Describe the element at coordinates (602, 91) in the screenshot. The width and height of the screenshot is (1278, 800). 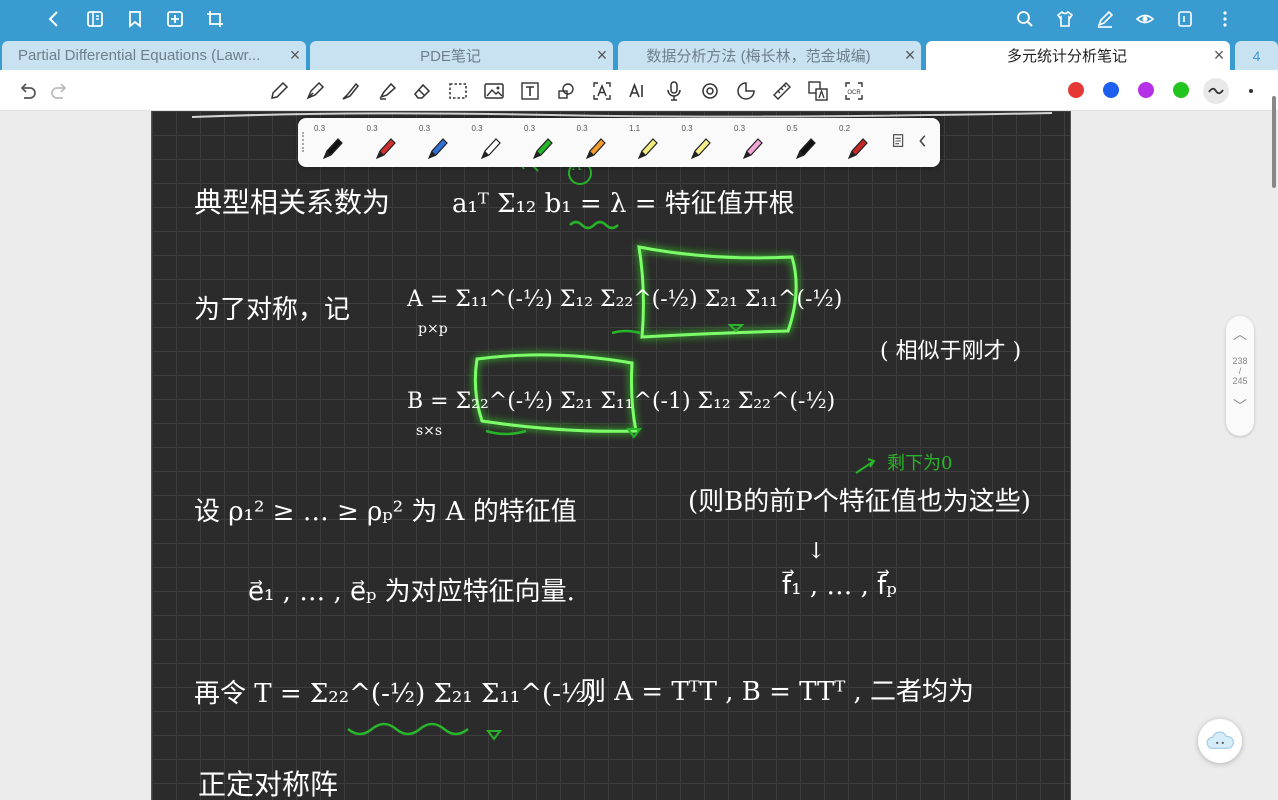
I see `text-recognition-icon` at that location.